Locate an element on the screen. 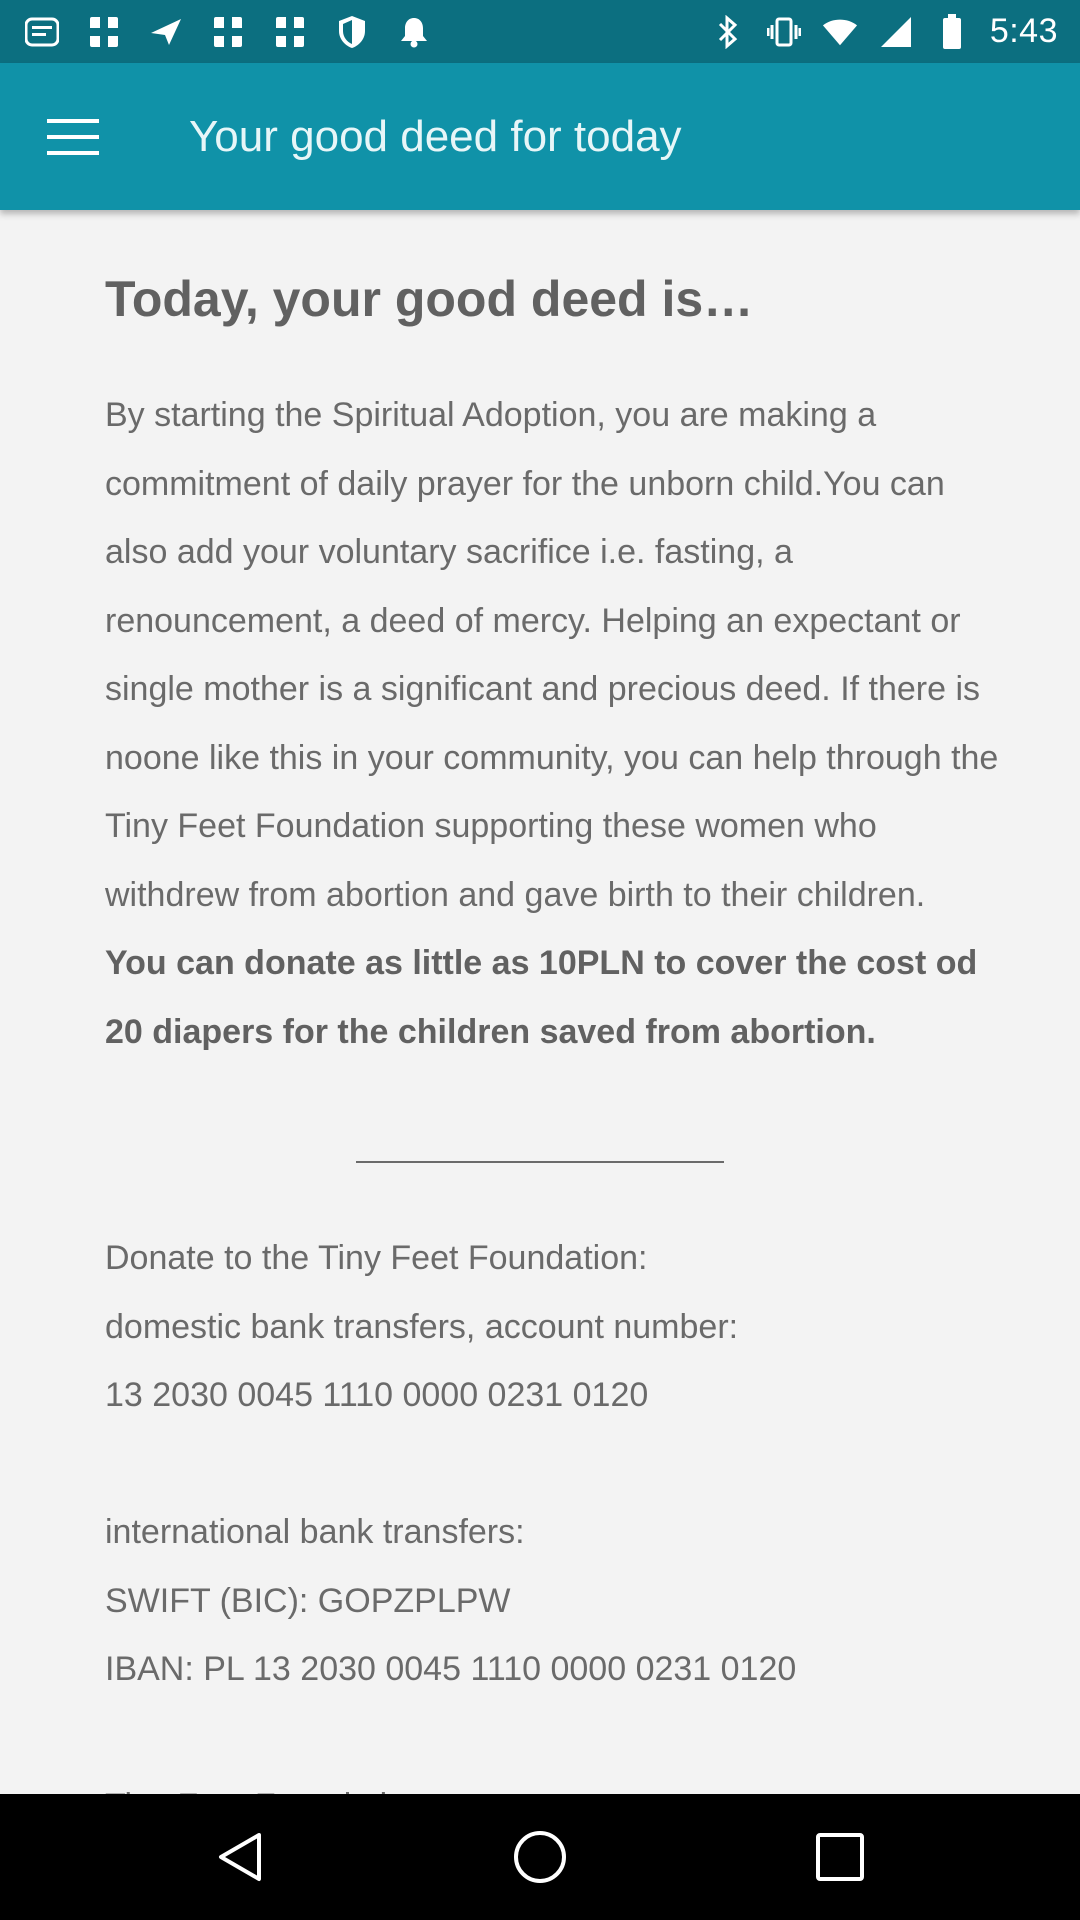 This screenshot has width=1080, height=1920. back-icon is located at coordinates (240, 1857).